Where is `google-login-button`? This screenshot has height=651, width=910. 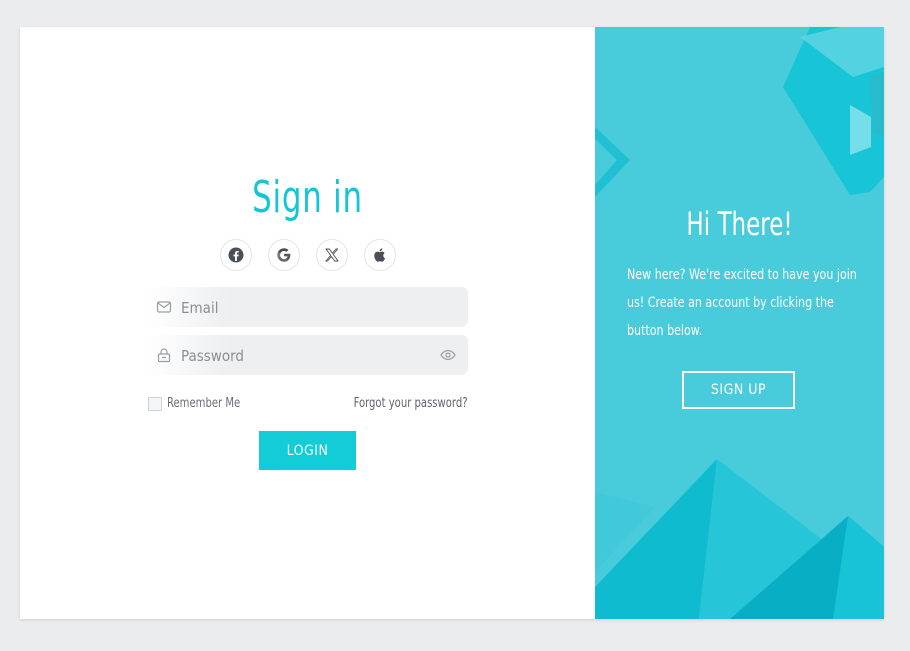
google-login-button is located at coordinates (284, 255).